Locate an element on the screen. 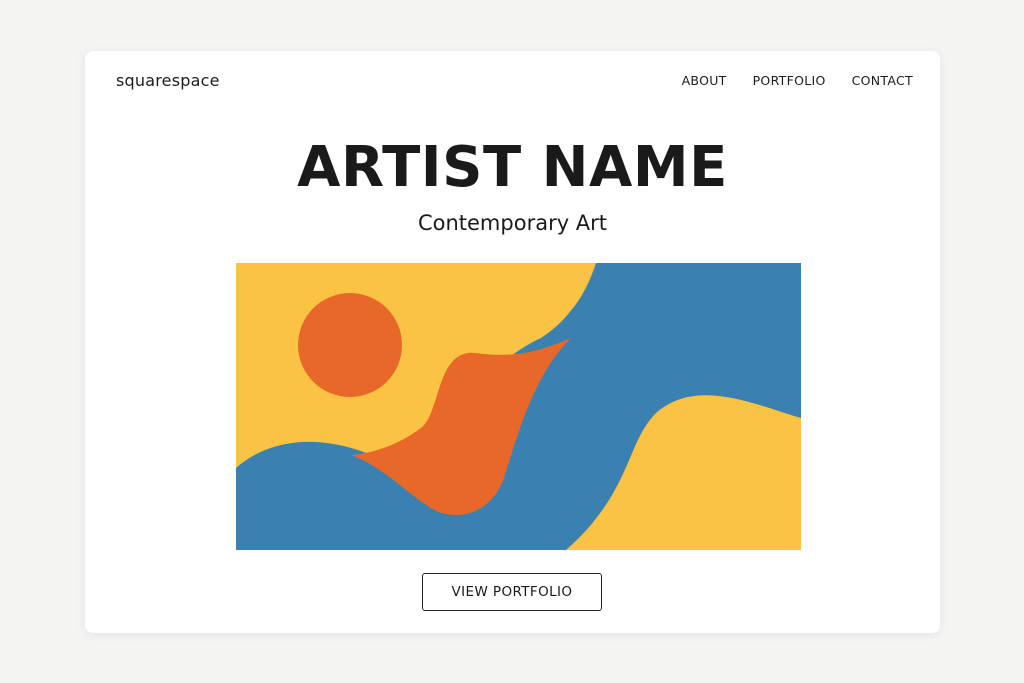 Image resolution: width=1024 pixels, height=683 pixels. artwork-sun-circle is located at coordinates (350, 345).